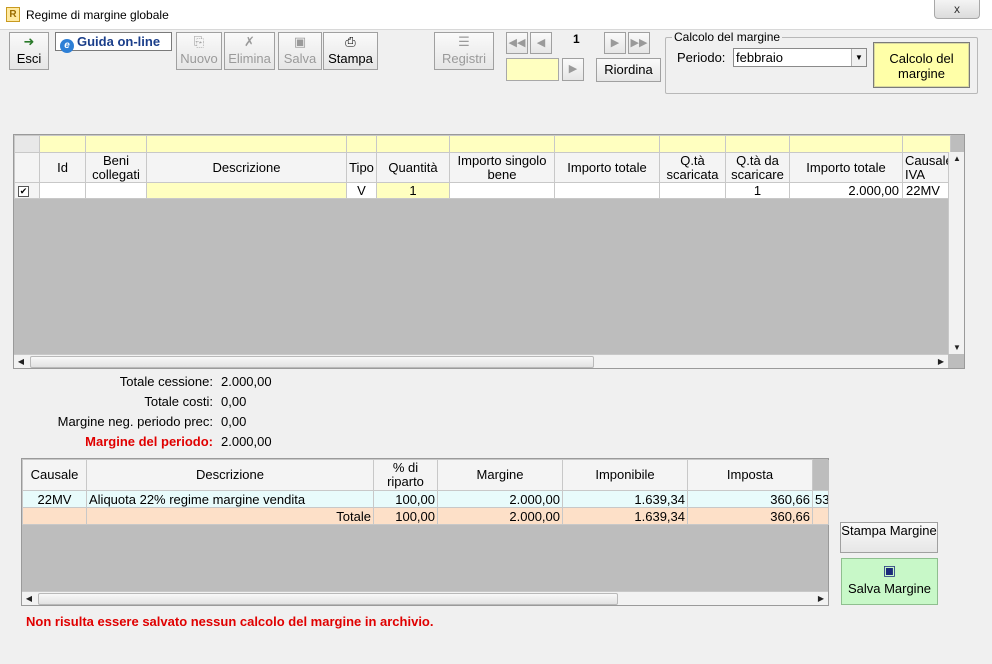  Describe the element at coordinates (62, 167) in the screenshot. I see `col-header: Id` at that location.